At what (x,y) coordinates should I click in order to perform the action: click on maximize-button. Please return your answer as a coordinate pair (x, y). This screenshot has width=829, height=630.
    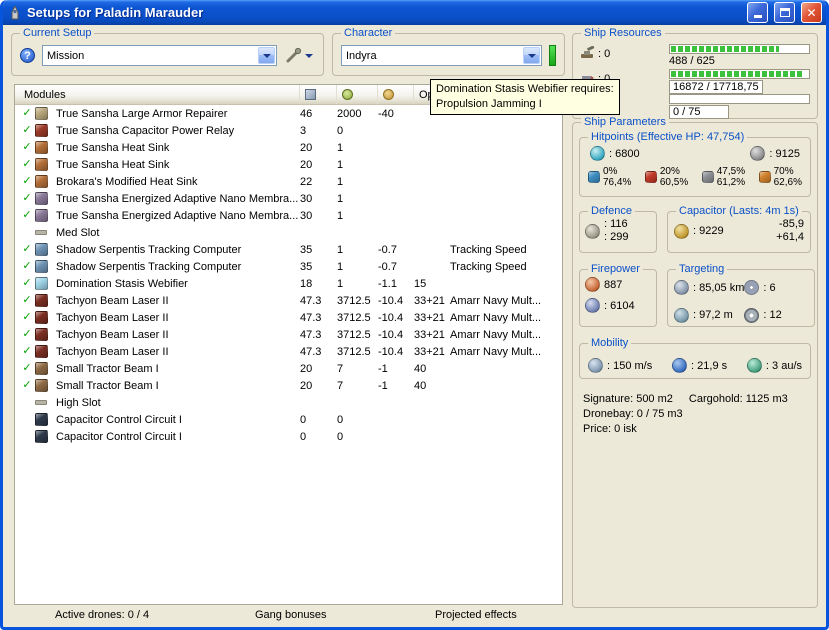
    Looking at the image, I should click on (784, 12).